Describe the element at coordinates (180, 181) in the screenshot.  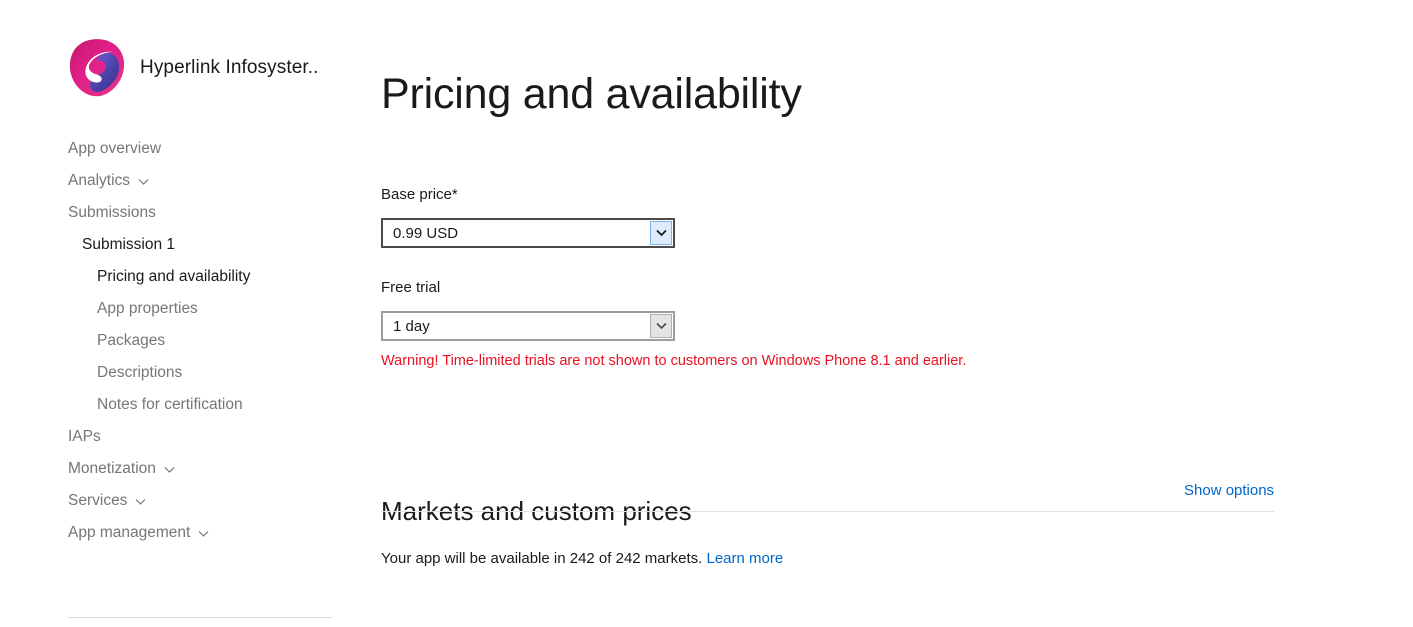
I see `sidebar-item-analytics: Analytics` at that location.